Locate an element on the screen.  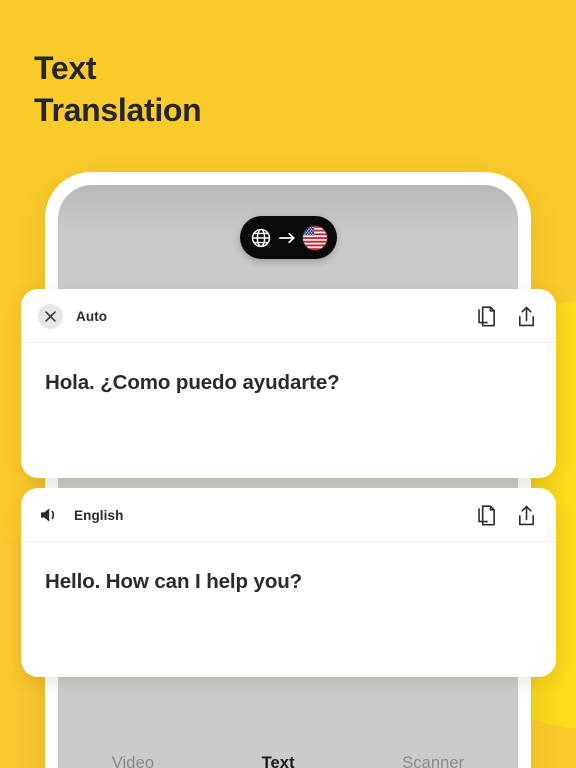
target-language-label: English is located at coordinates (98, 515).